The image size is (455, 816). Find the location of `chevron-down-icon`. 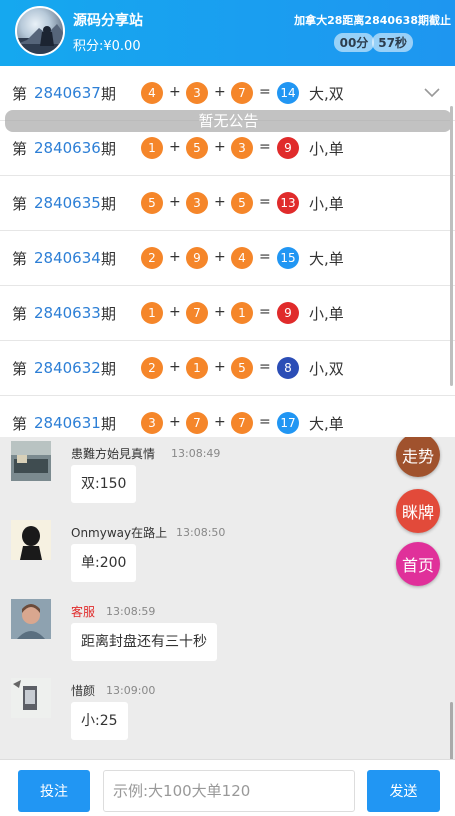

chevron-down-icon is located at coordinates (432, 93).